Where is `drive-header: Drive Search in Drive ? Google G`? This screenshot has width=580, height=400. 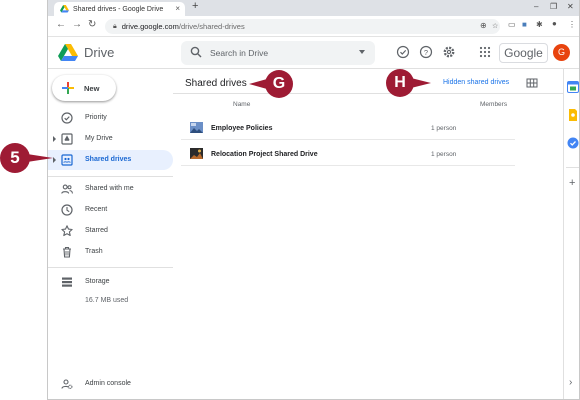
drive-header: Drive Search in Drive ? Google G is located at coordinates (313, 53).